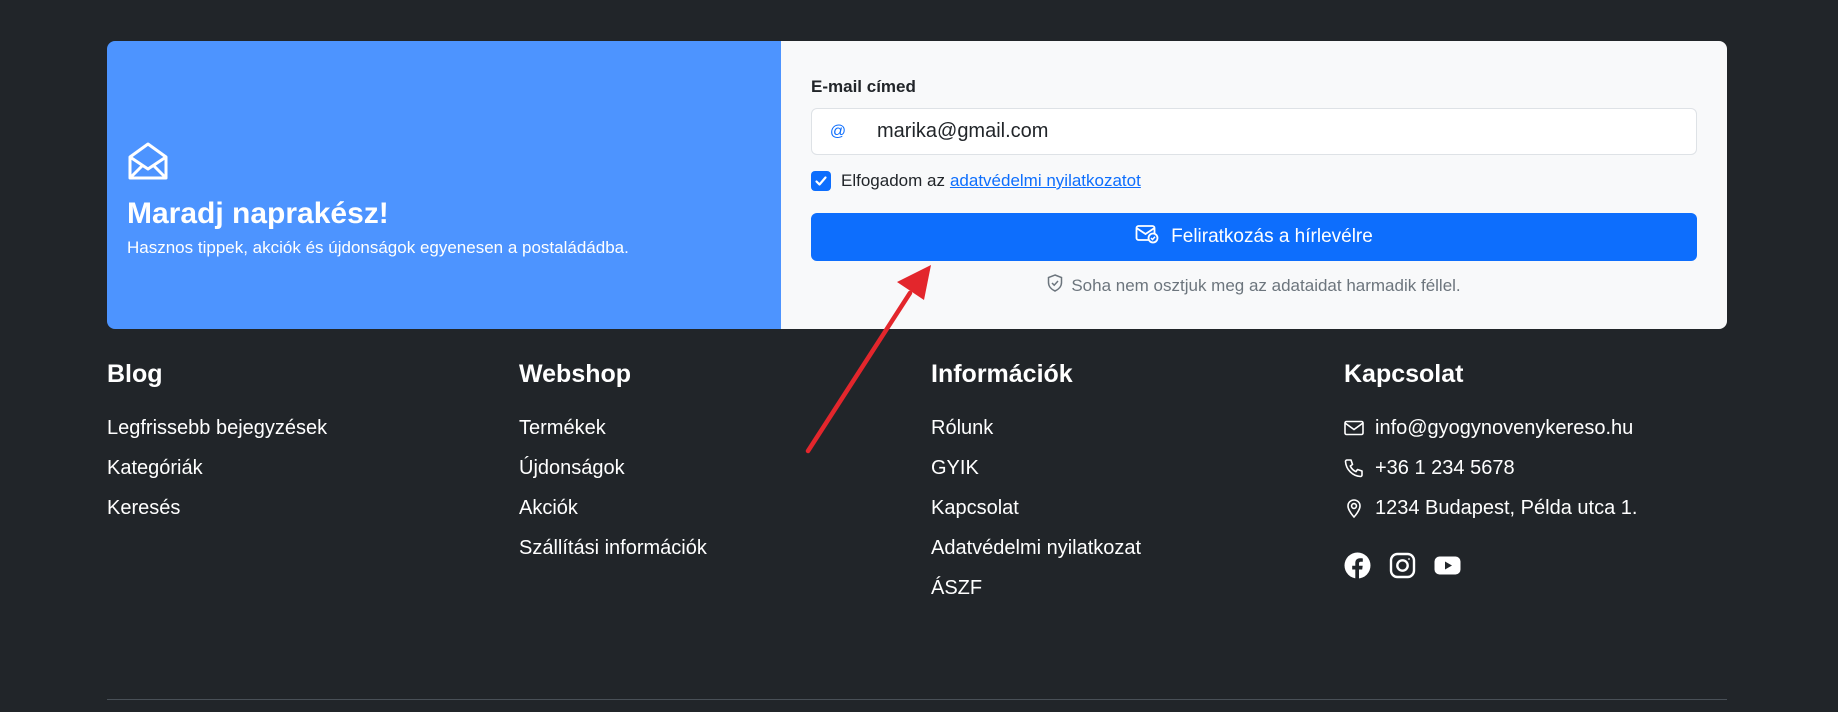 Image resolution: width=1838 pixels, height=712 pixels. Describe the element at coordinates (217, 428) in the screenshot. I see `footer-link: Legfrissebb bejegyzések` at that location.